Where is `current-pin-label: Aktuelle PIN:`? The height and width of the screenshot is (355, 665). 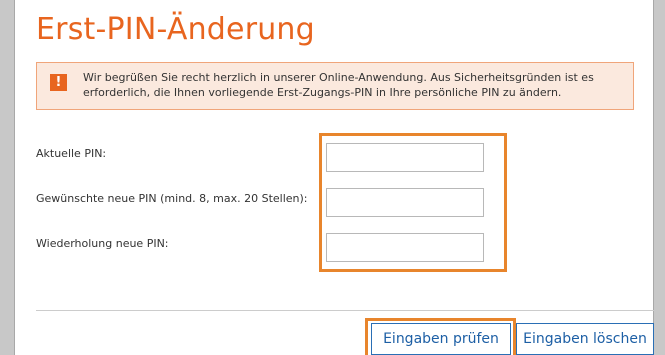 current-pin-label: Aktuelle PIN: is located at coordinates (71, 153).